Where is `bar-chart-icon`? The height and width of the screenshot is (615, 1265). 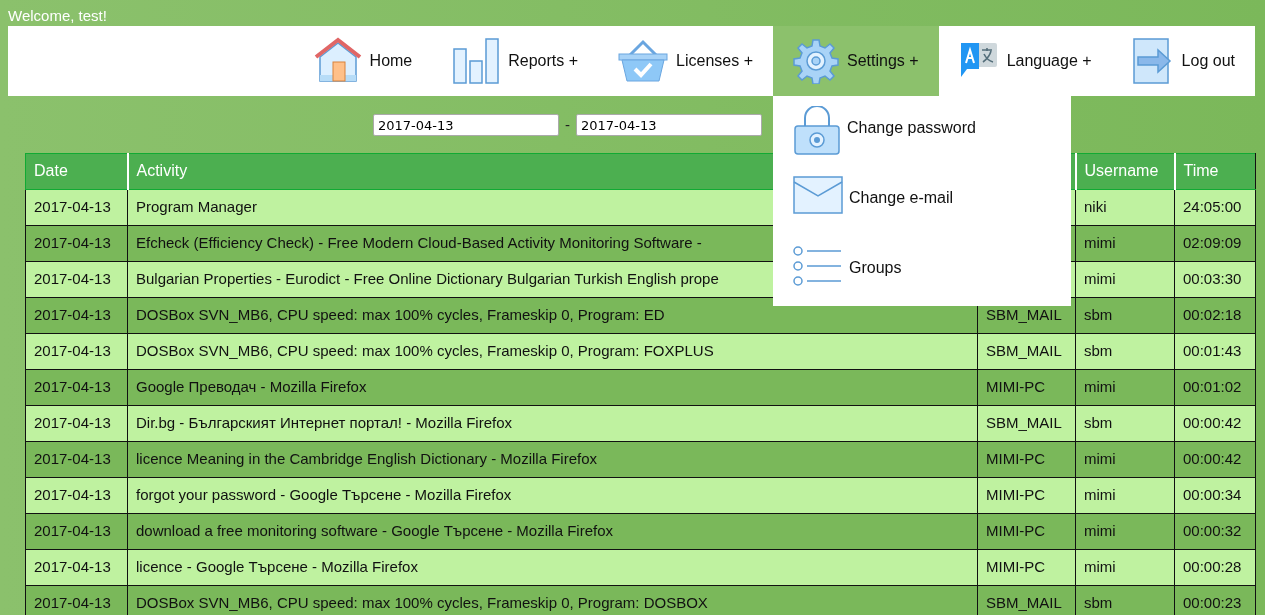
bar-chart-icon is located at coordinates (476, 61).